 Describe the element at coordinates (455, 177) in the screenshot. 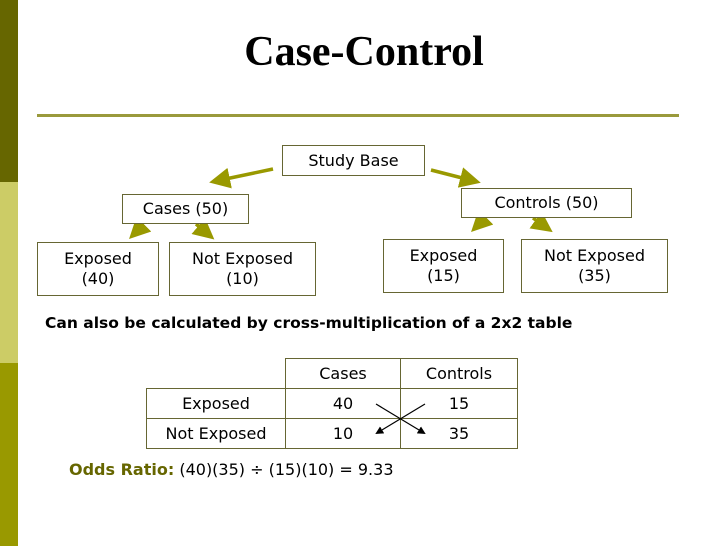

I see `arrow-root-to-controls` at that location.